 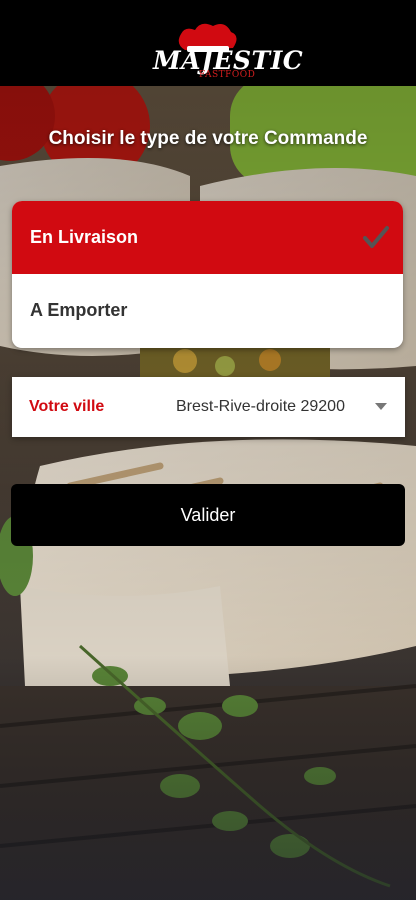 What do you see at coordinates (227, 75) in the screenshot?
I see `logo-subtext: FASTFOOD` at bounding box center [227, 75].